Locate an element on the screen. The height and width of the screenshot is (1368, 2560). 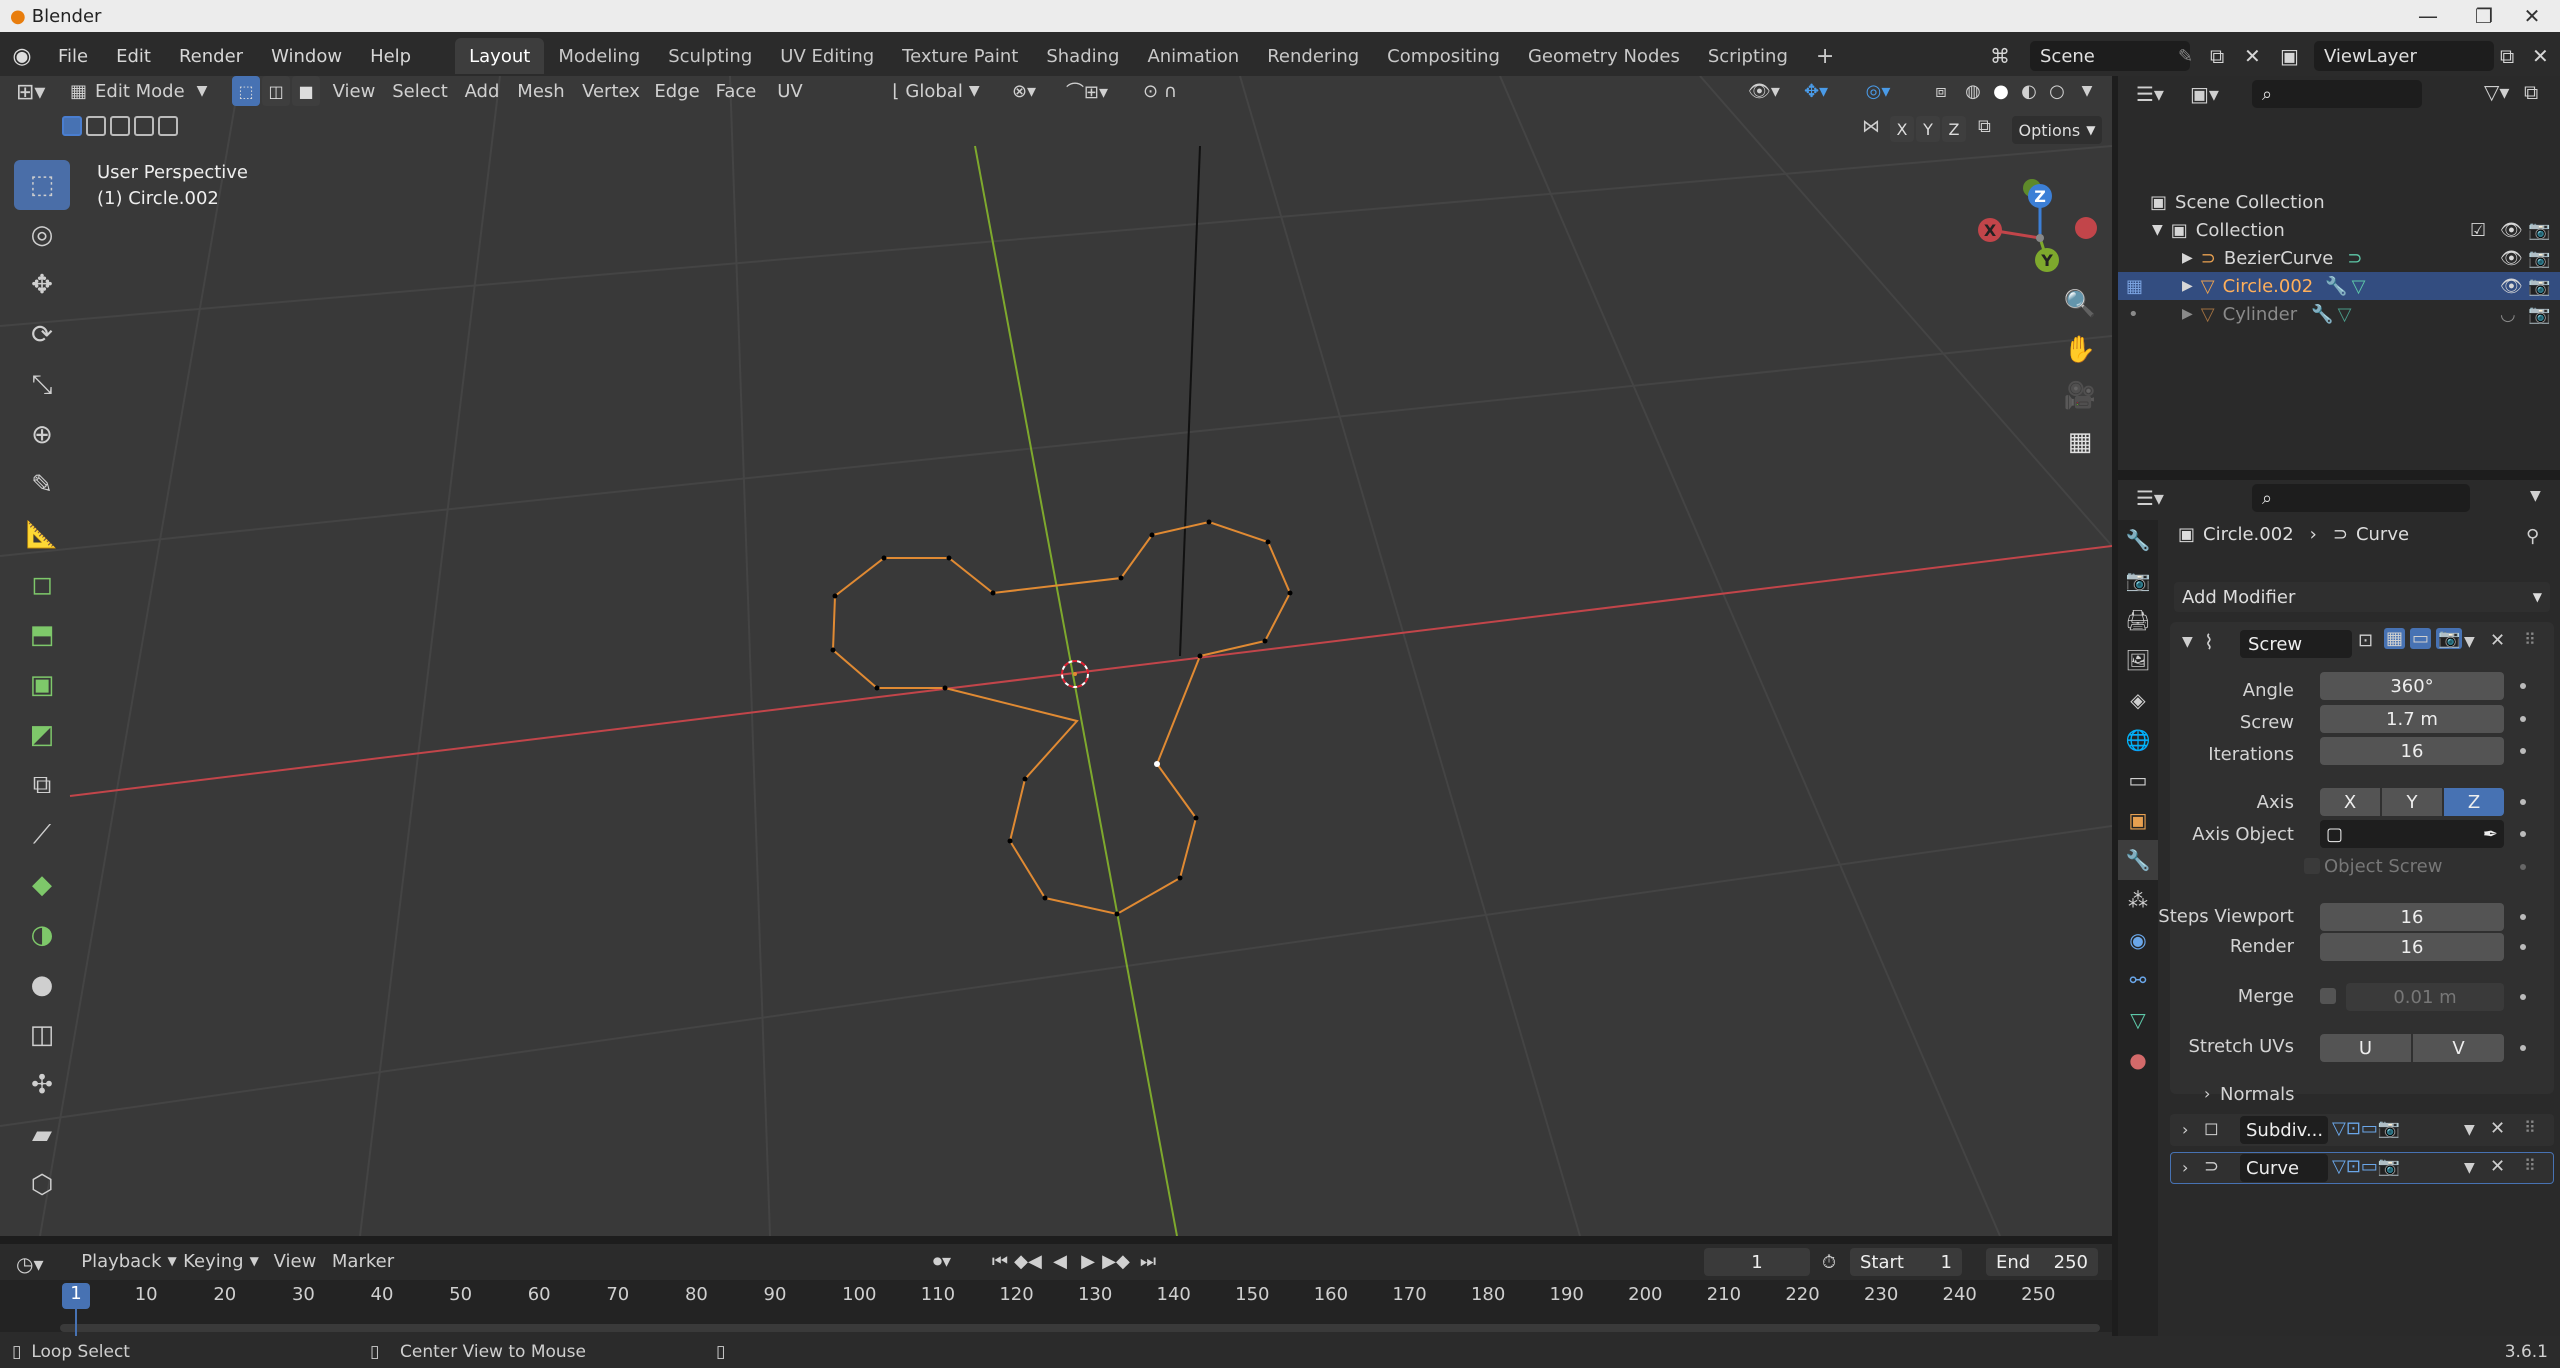
xray-toggle-icon: ⧈ is located at coordinates (1941, 91).